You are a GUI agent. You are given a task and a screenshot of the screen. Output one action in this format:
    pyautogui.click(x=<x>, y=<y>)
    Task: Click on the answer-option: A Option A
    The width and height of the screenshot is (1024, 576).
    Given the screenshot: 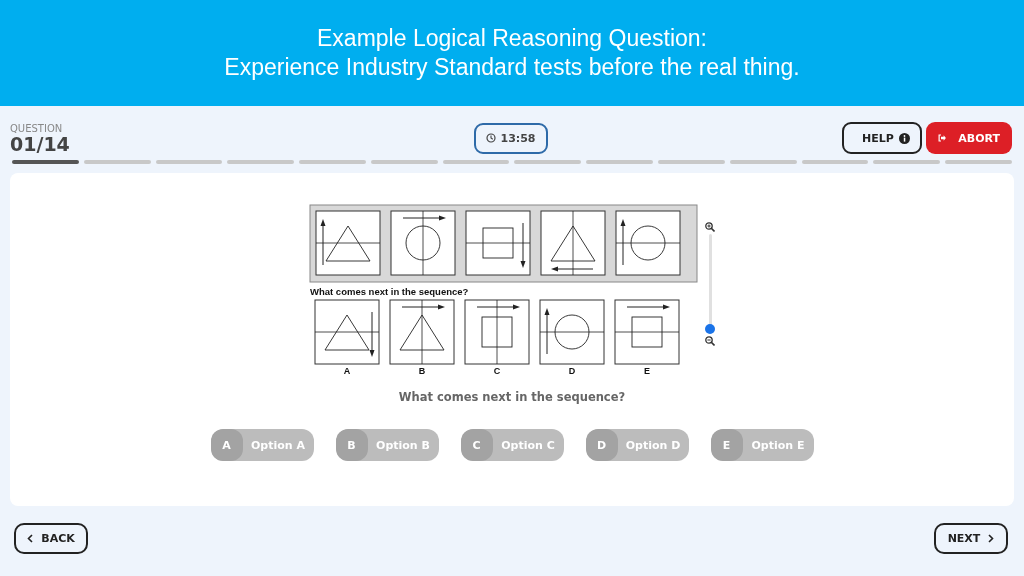 What is the action you would take?
    pyautogui.click(x=262, y=445)
    